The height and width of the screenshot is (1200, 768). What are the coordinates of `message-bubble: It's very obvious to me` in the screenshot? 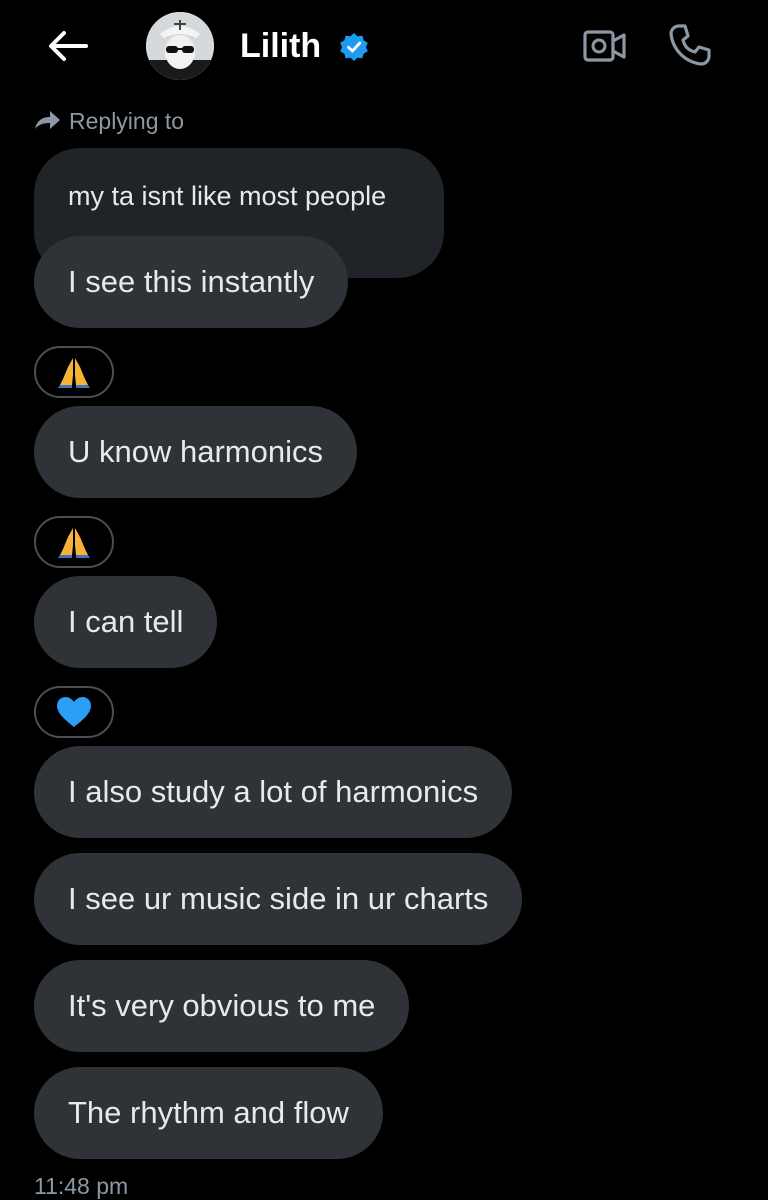 It's located at (222, 1006).